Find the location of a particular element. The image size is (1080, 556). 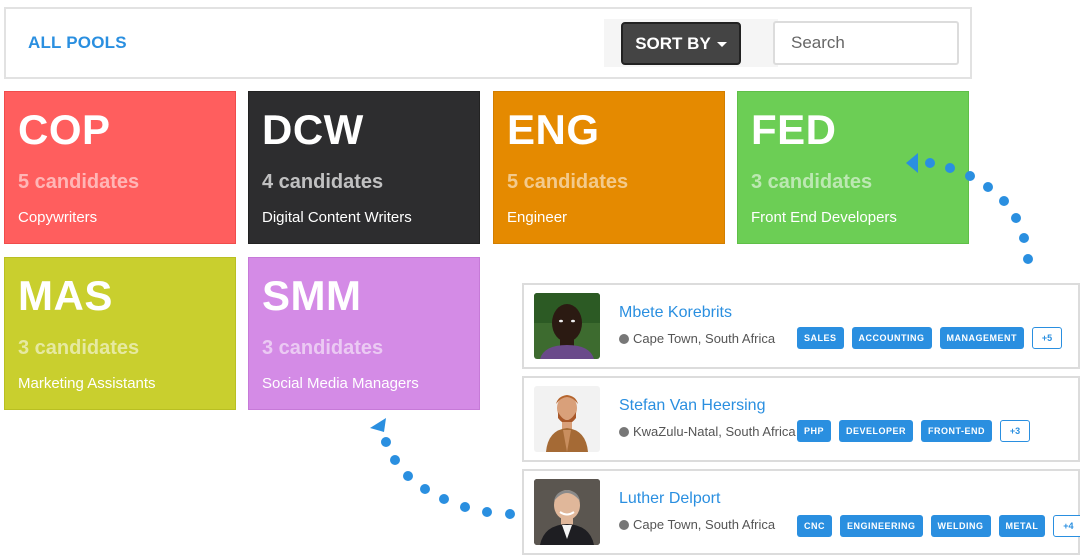

pools-toolbar: ALL POOLS SORT BY is located at coordinates (488, 43).